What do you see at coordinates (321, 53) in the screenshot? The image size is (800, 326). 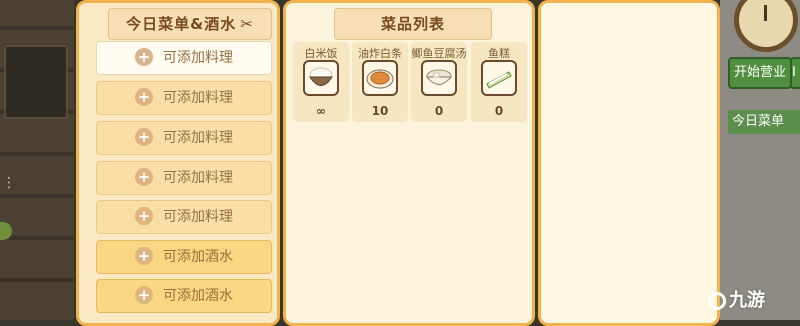 I see `dish-name: 白米饭` at bounding box center [321, 53].